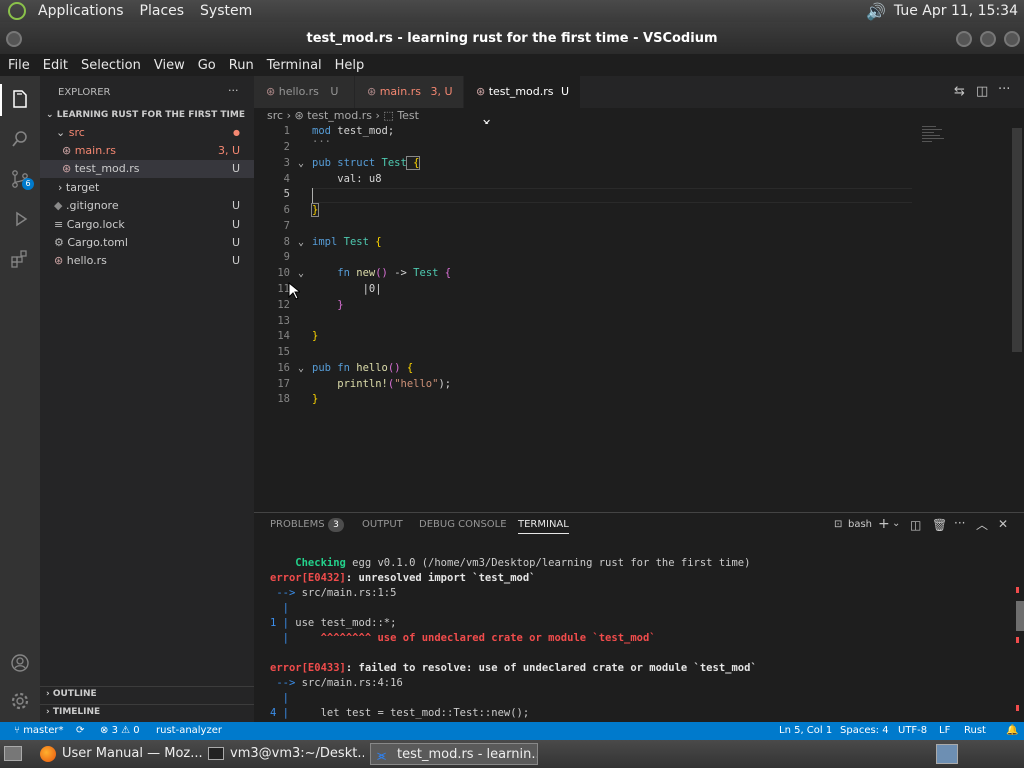 This screenshot has height=768, width=1024. What do you see at coordinates (17, 65) in the screenshot?
I see `menu-file: File` at bounding box center [17, 65].